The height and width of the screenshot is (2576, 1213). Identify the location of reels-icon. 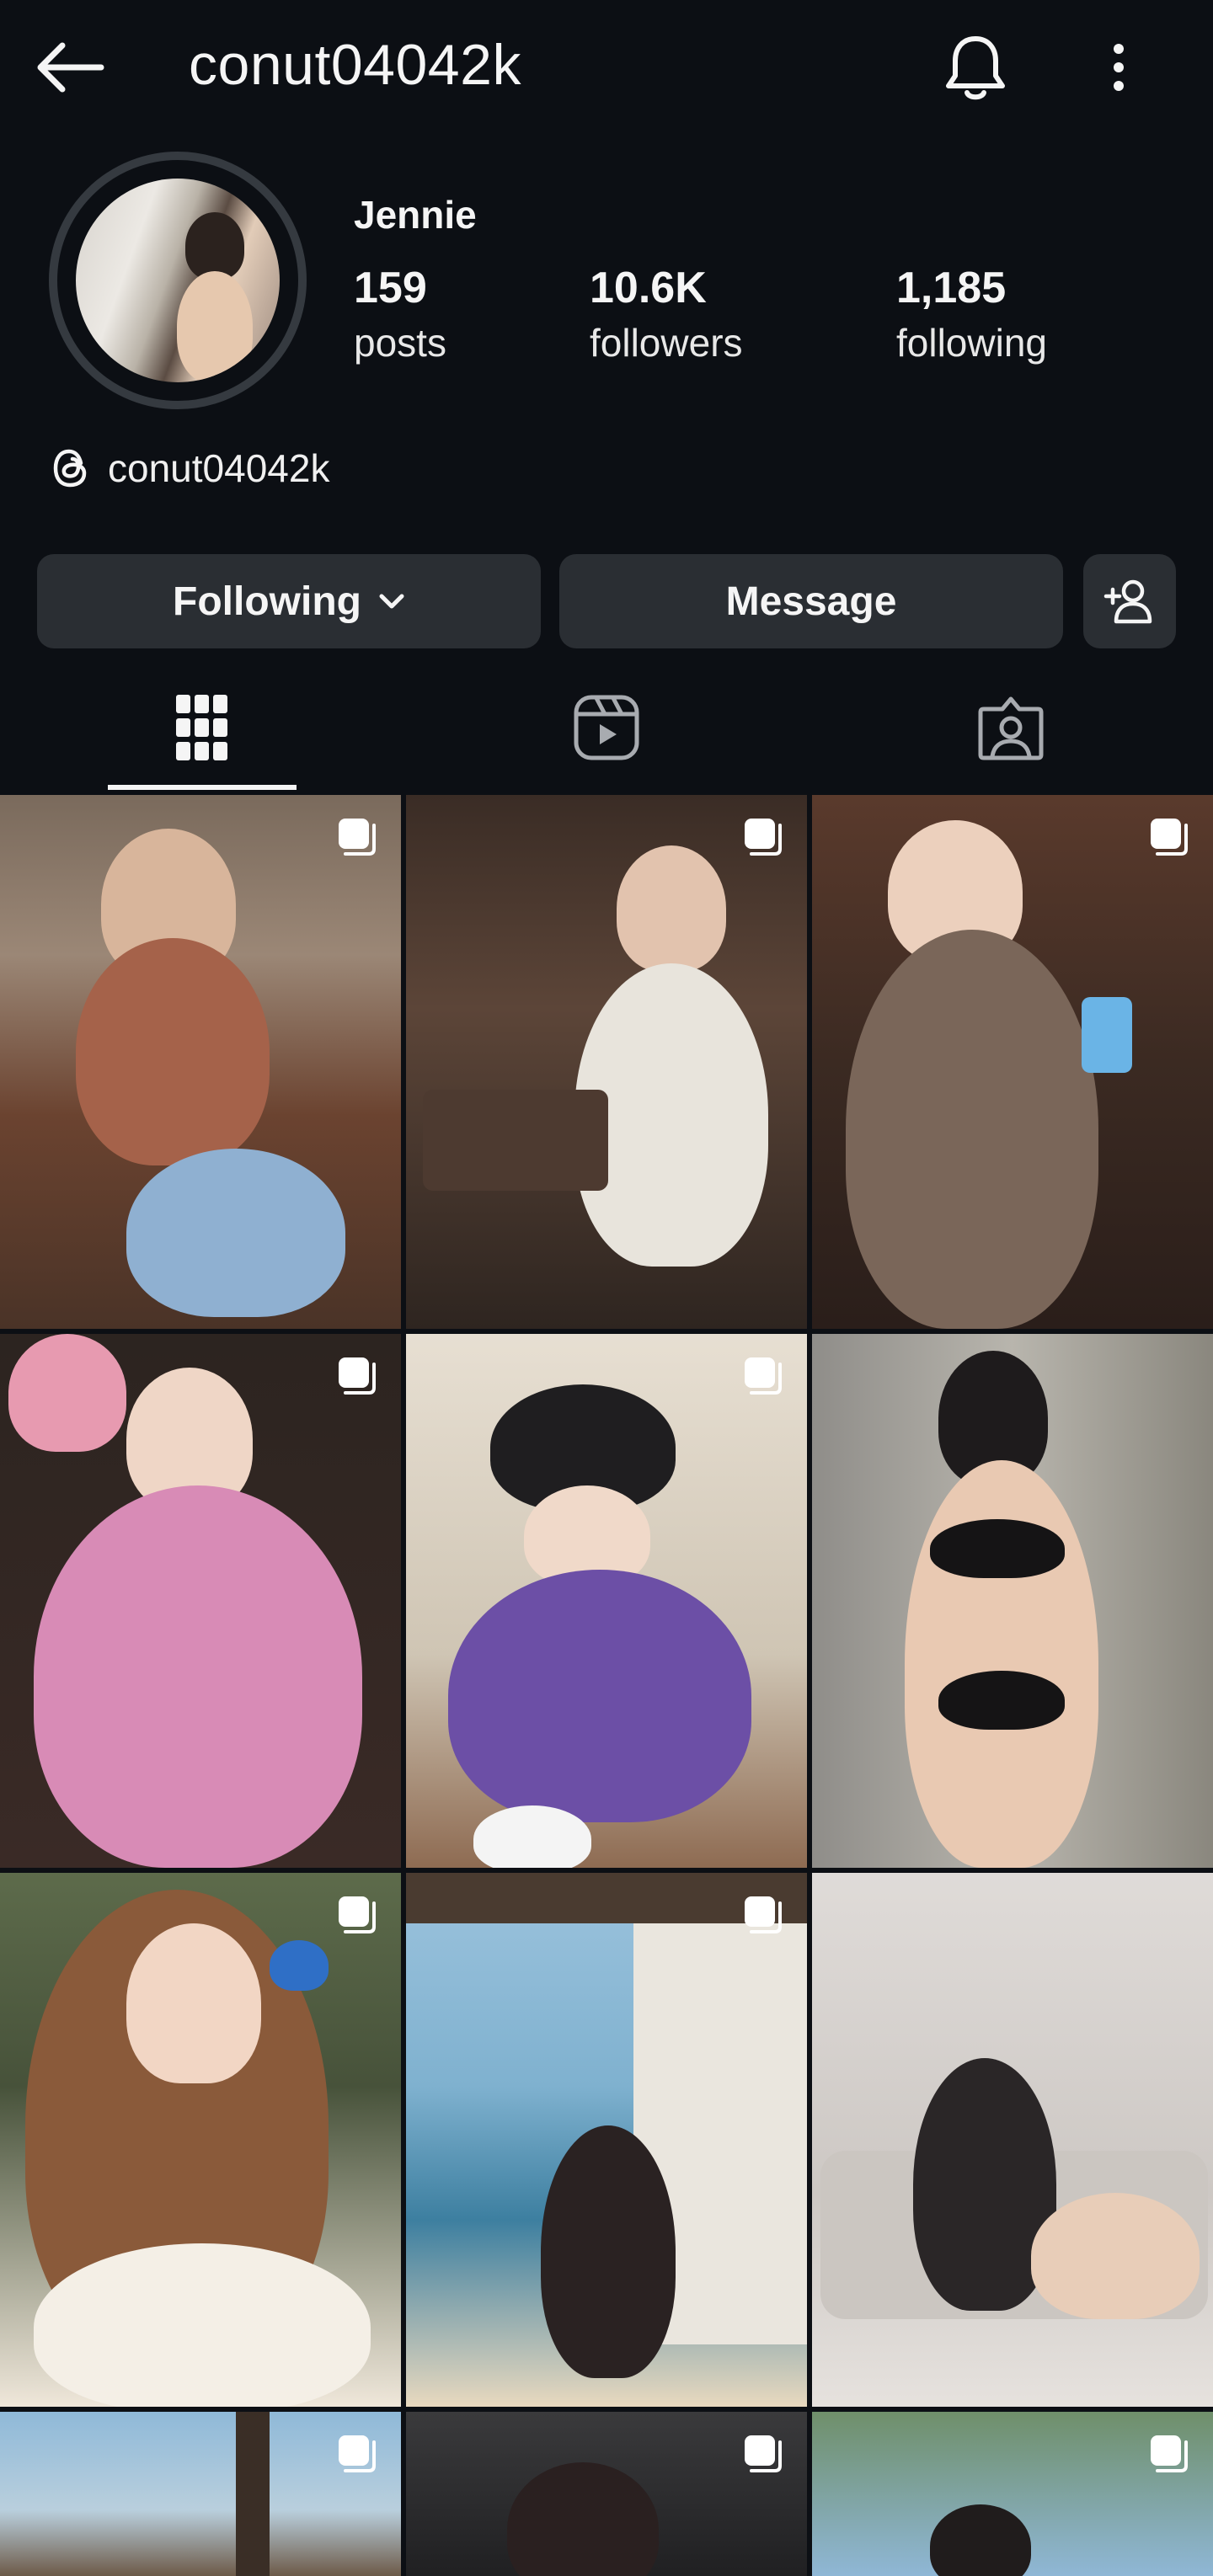
(606, 727).